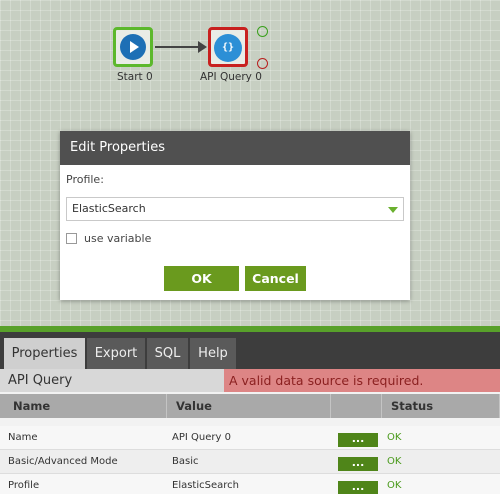 The image size is (500, 494). What do you see at coordinates (63, 461) in the screenshot?
I see `row-name: Basic/Advanced Mode` at bounding box center [63, 461].